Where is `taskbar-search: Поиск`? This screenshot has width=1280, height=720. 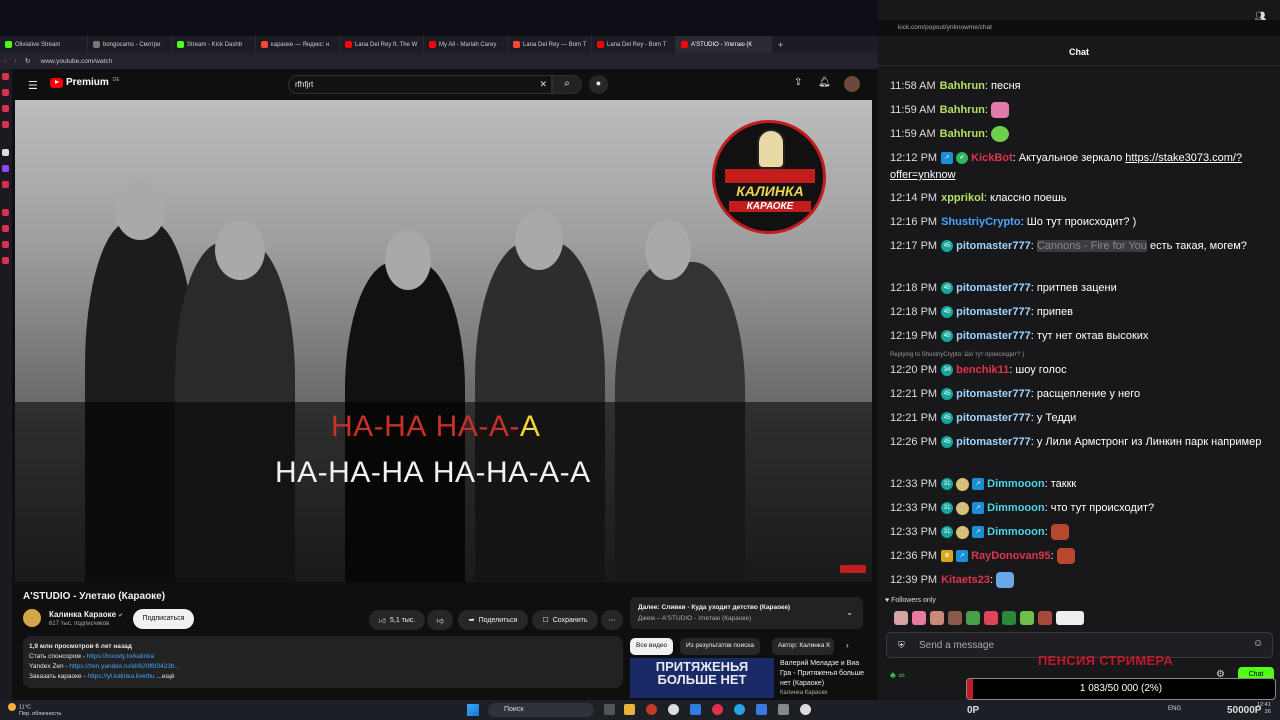 taskbar-search: Поиск is located at coordinates (541, 710).